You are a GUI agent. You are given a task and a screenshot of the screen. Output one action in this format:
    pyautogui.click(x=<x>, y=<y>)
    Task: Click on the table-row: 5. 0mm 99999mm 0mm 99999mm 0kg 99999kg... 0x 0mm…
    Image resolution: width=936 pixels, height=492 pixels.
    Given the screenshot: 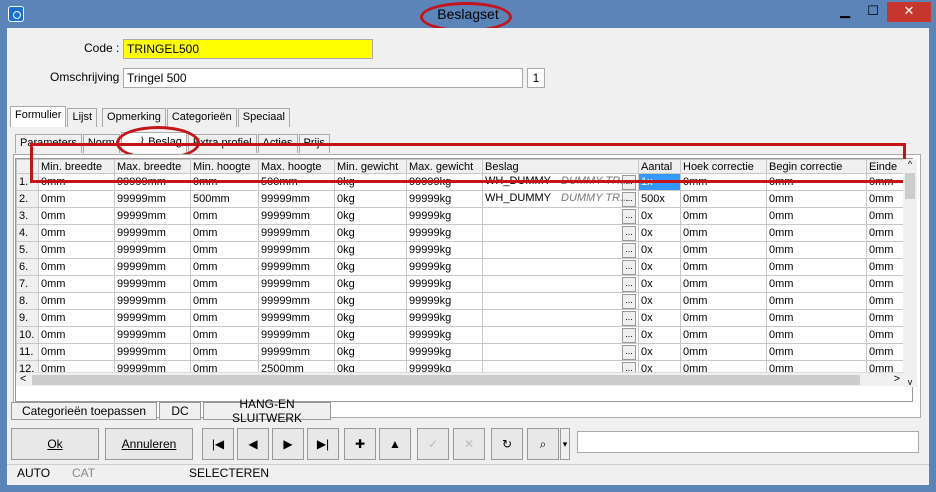 What is the action you would take?
    pyautogui.click(x=461, y=250)
    